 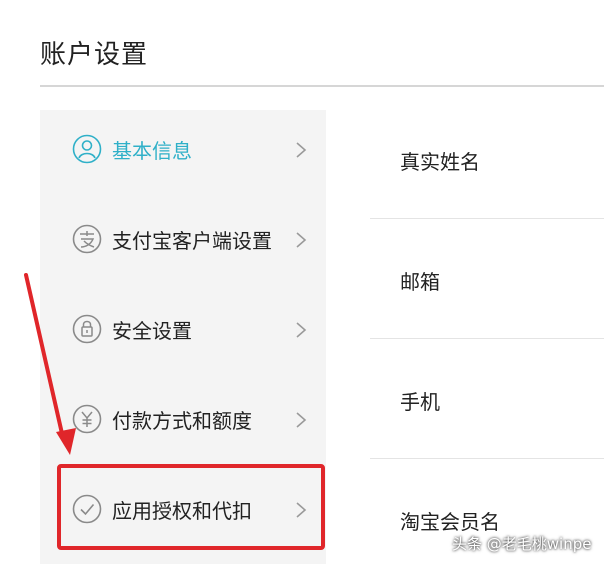 I want to click on field-label: 淘宝会员名, so click(x=450, y=522).